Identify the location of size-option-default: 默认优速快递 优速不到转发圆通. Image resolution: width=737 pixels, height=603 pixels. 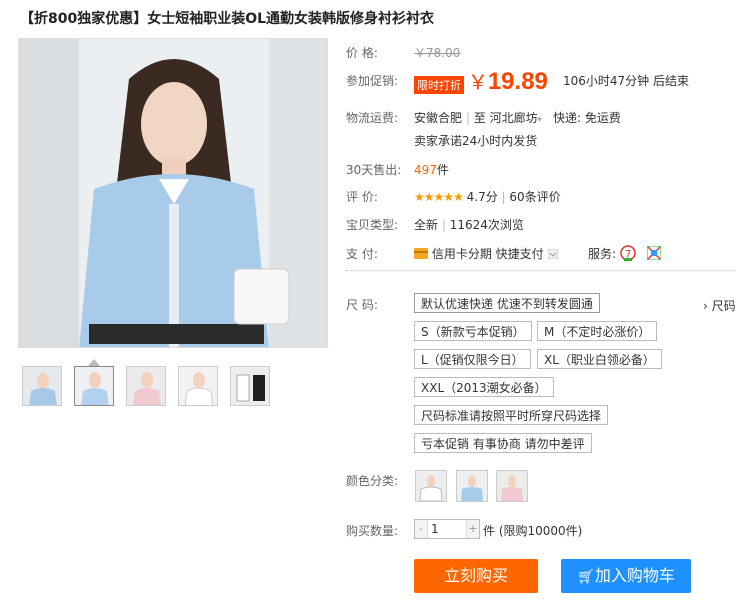
(507, 303).